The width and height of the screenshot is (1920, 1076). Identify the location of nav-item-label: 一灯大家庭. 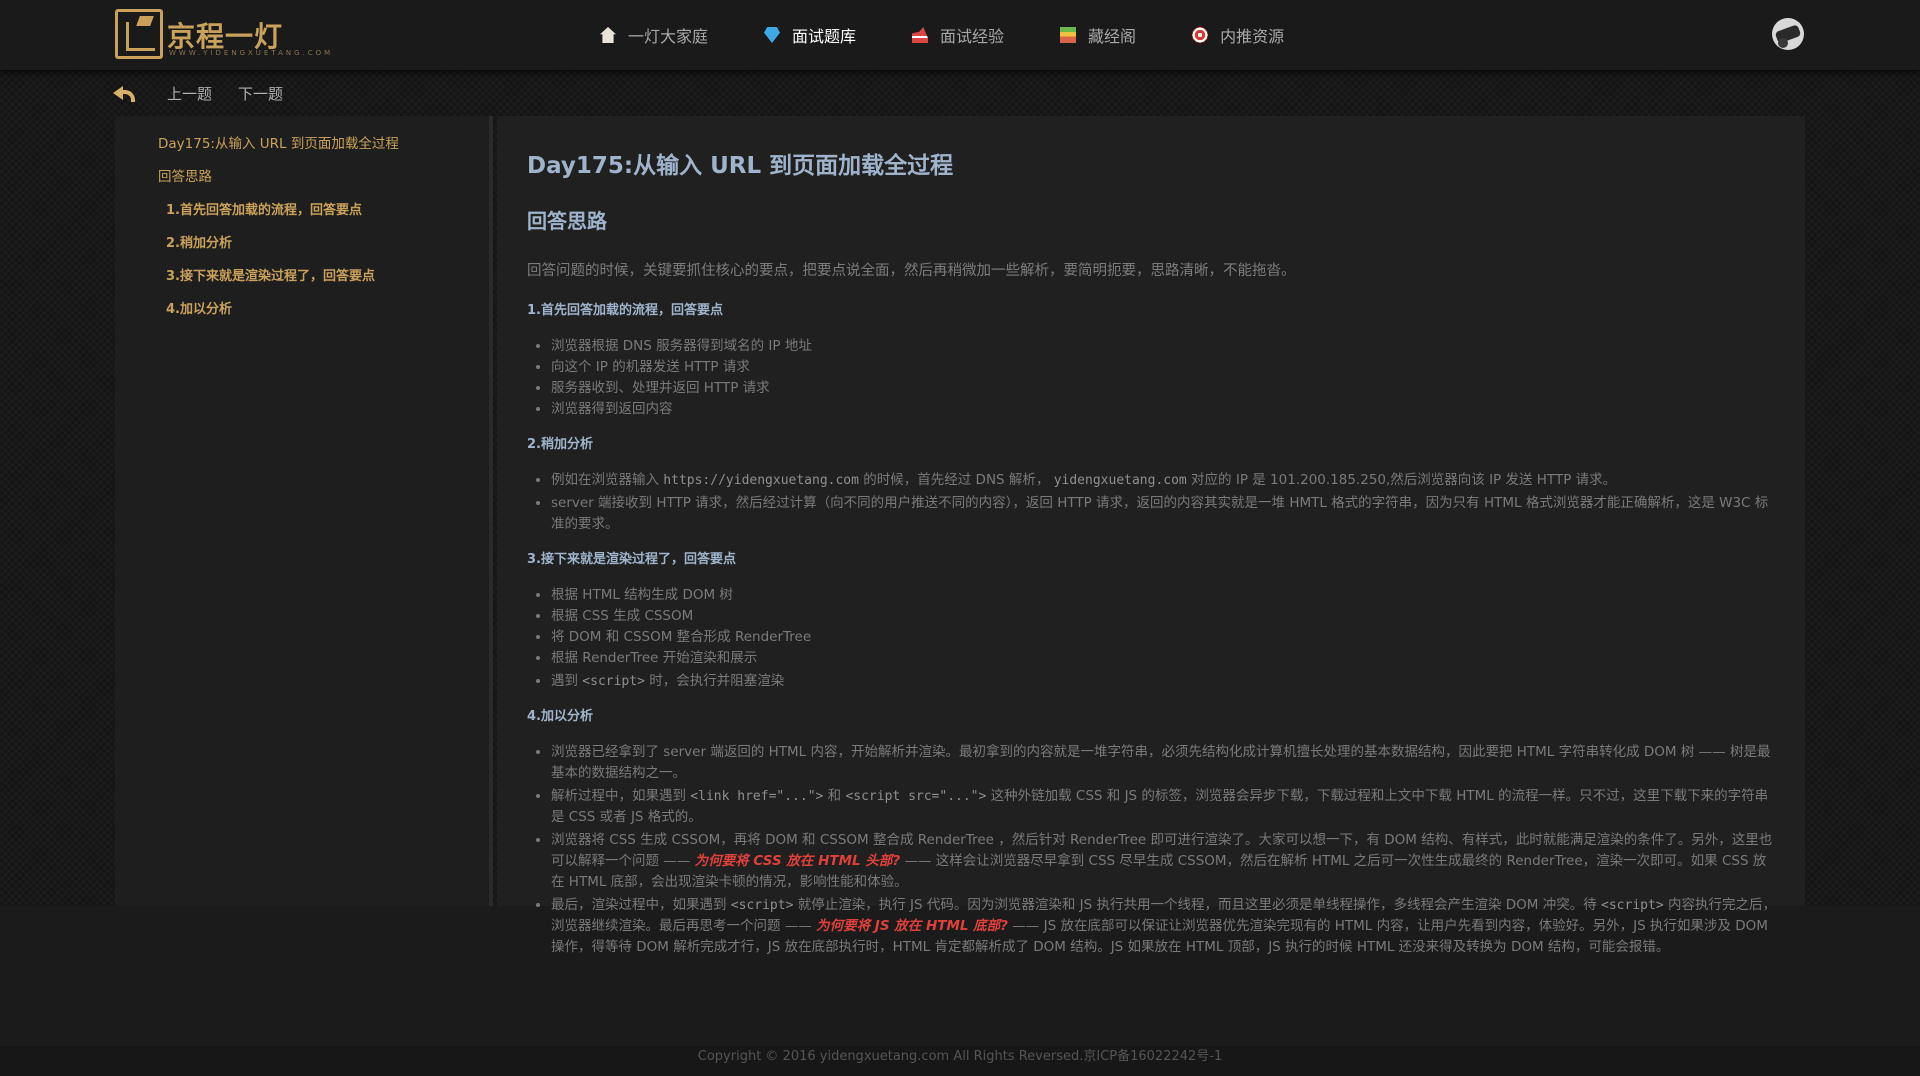
(668, 36).